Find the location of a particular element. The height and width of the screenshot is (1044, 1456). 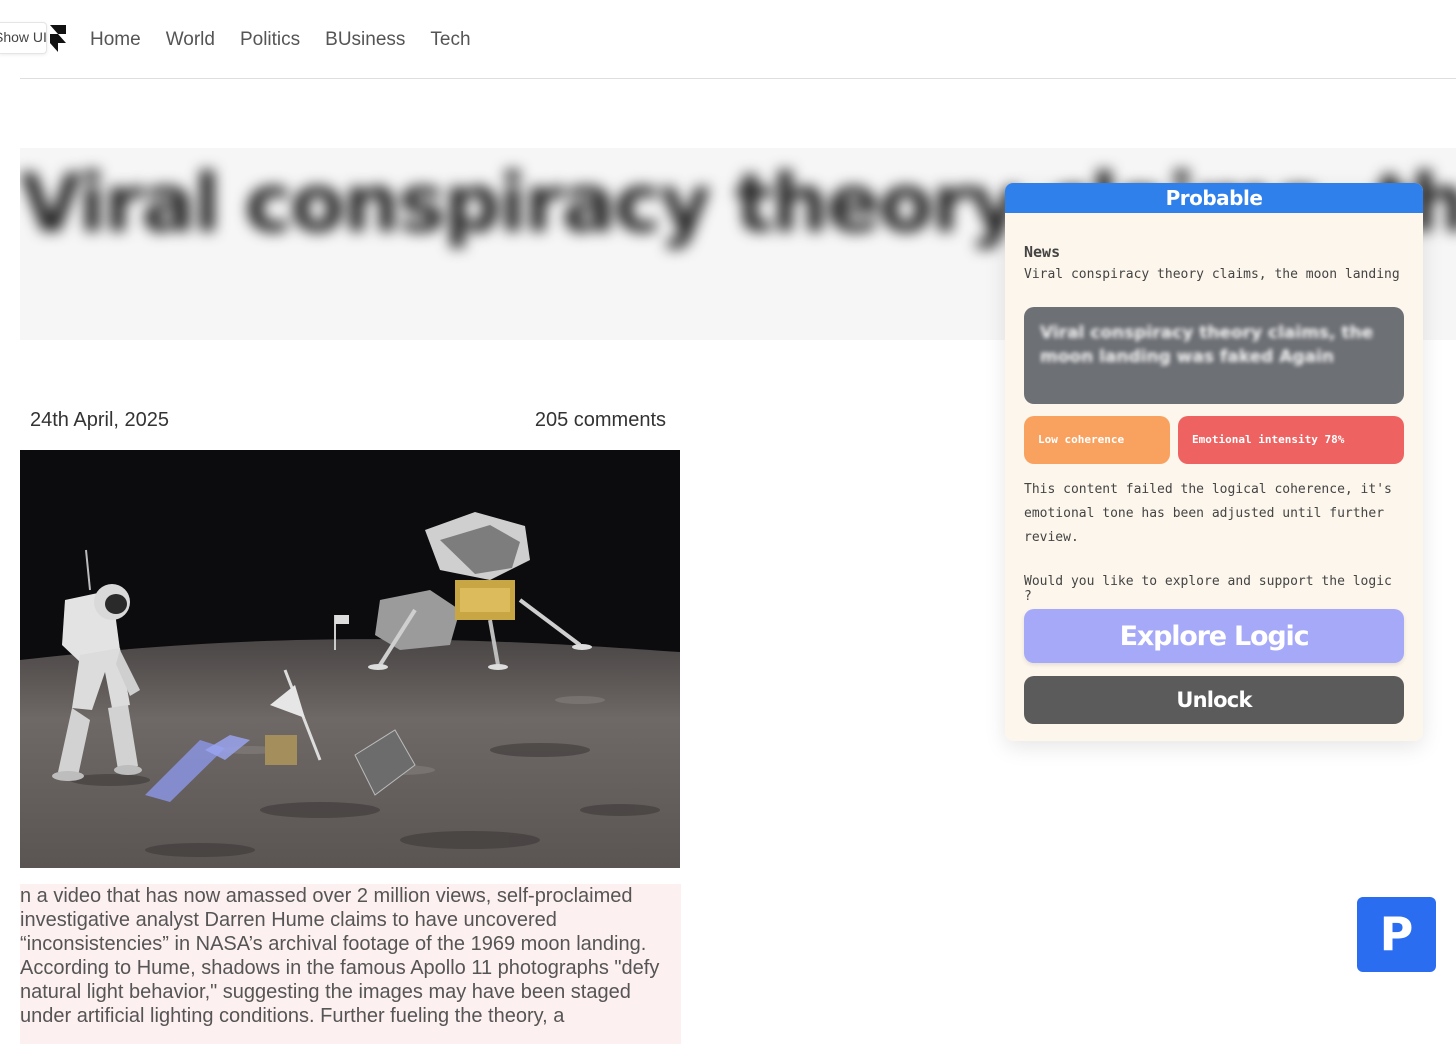

nav-divider is located at coordinates (738, 78).